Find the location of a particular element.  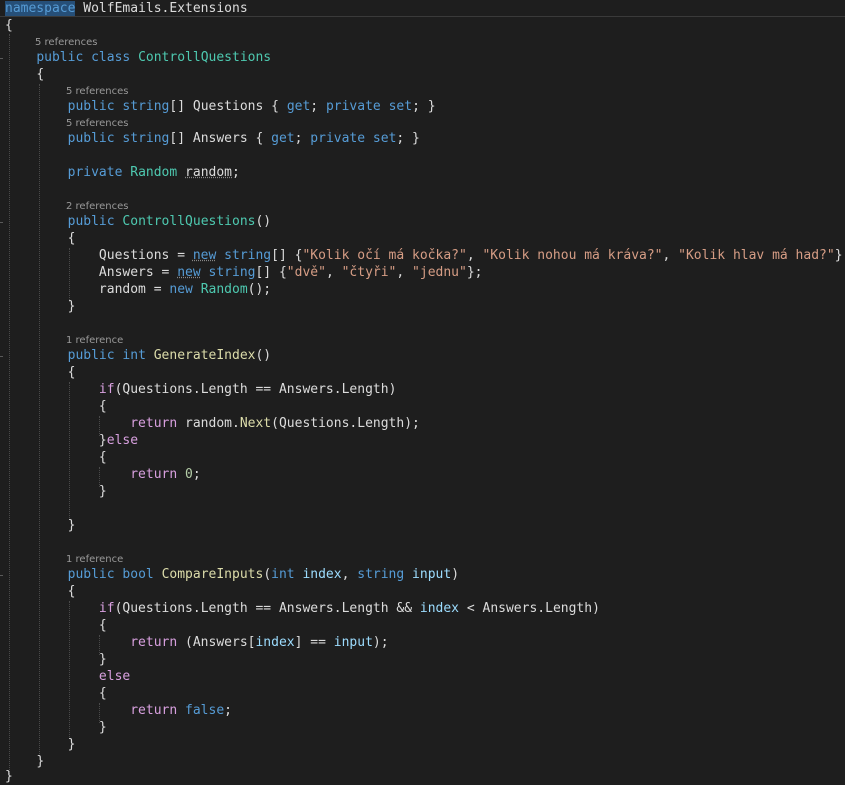

keyword: if is located at coordinates (106, 389).